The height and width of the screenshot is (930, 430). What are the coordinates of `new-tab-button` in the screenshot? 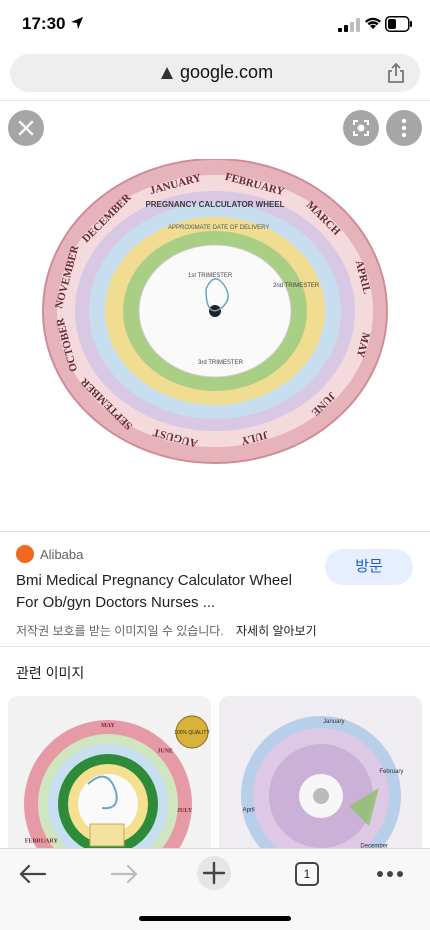 It's located at (214, 873).